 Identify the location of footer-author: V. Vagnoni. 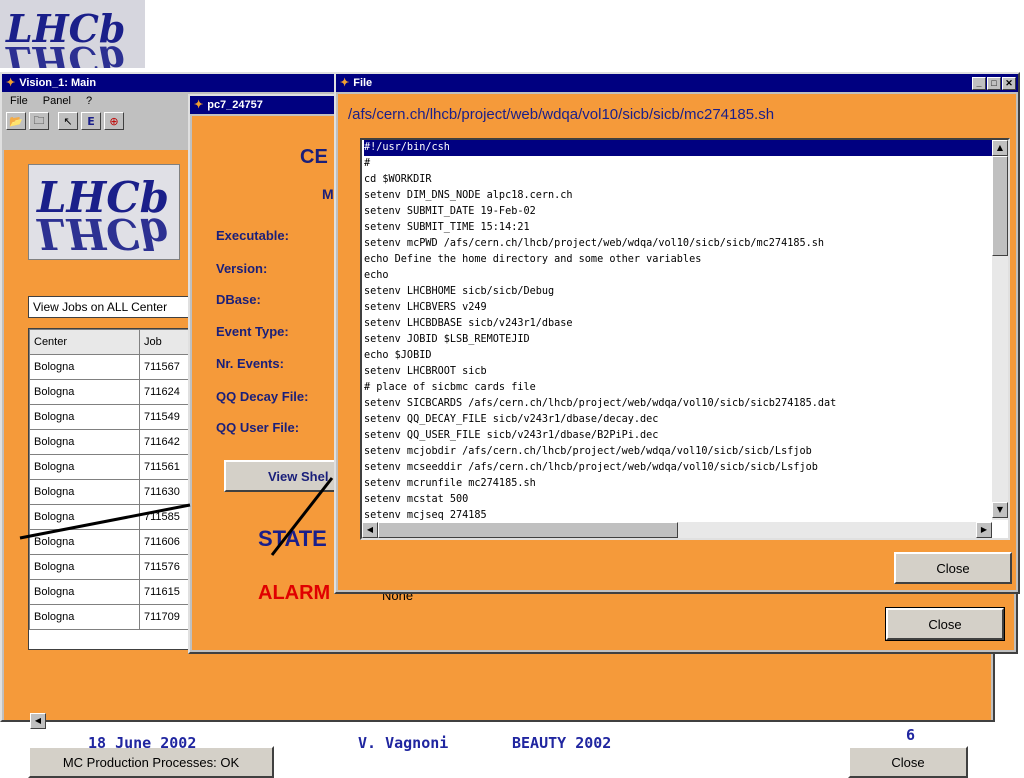
(403, 743).